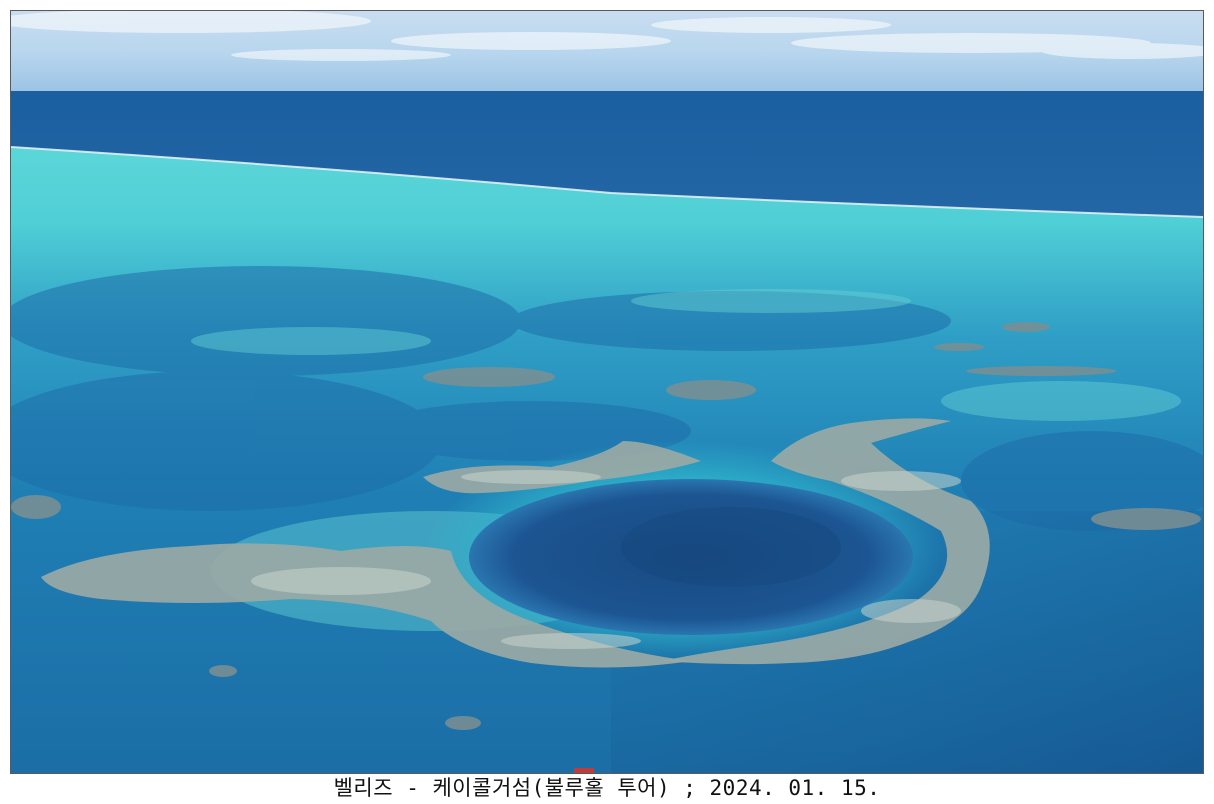  Describe the element at coordinates (584, 770) in the screenshot. I see `wing-tip` at that location.